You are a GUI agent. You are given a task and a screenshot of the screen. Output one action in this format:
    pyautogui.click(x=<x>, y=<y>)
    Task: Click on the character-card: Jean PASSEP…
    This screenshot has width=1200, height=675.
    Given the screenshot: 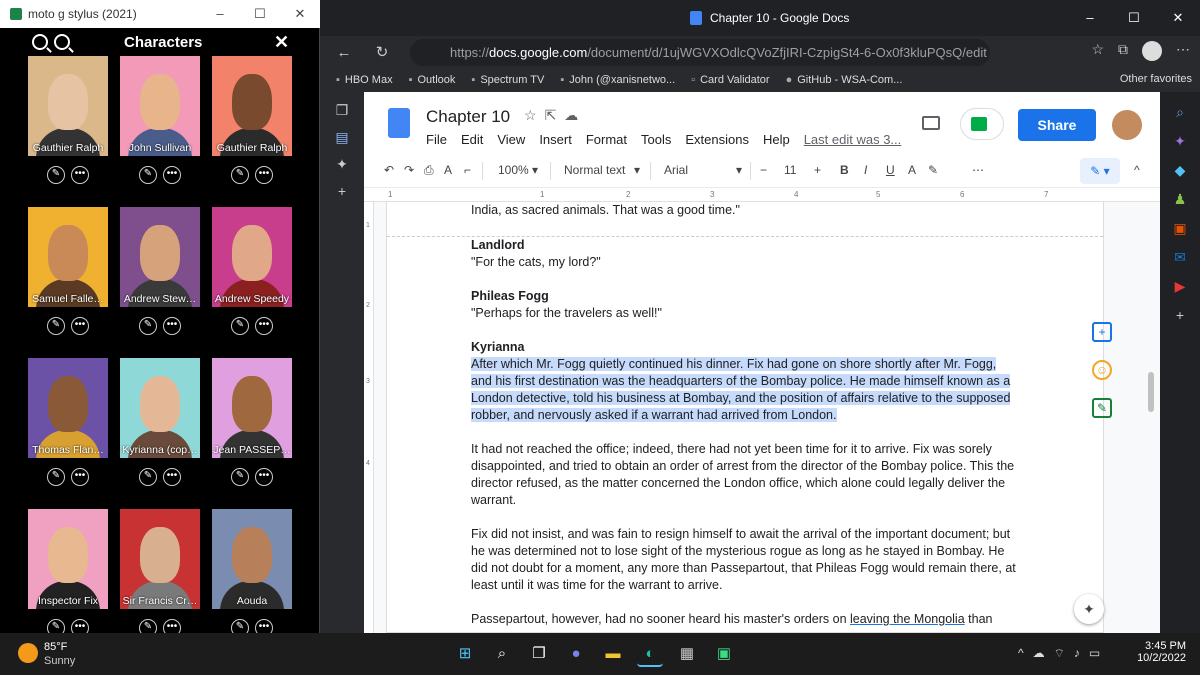 What is the action you would take?
    pyautogui.click(x=252, y=408)
    